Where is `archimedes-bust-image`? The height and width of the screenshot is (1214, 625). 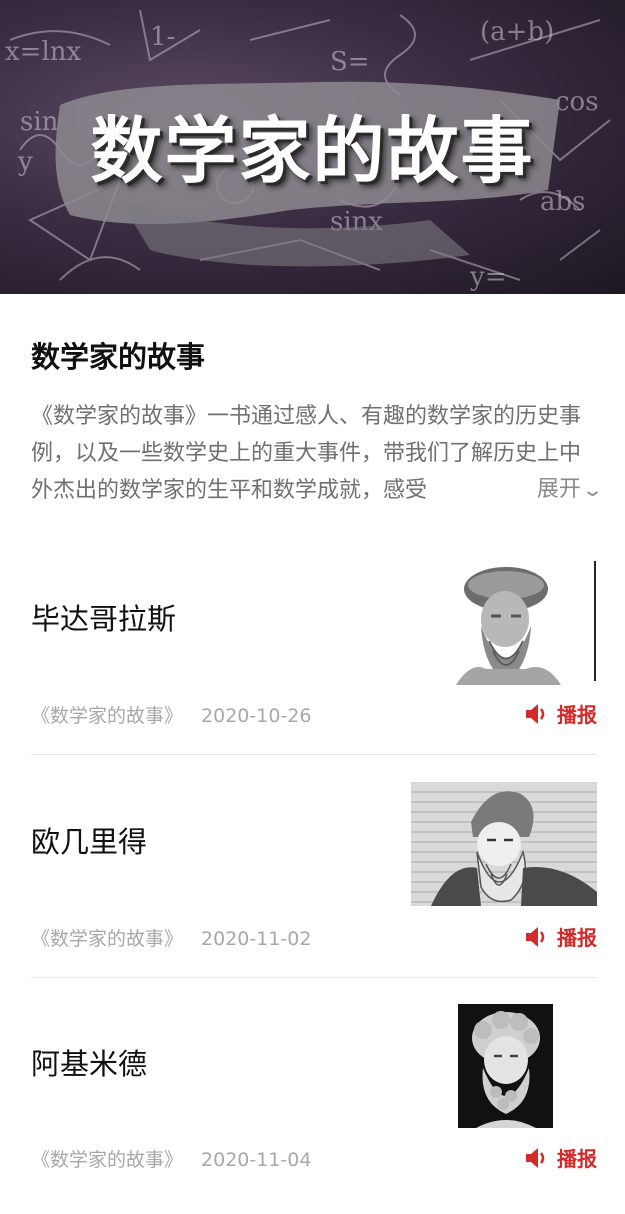 archimedes-bust-image is located at coordinates (504, 1066).